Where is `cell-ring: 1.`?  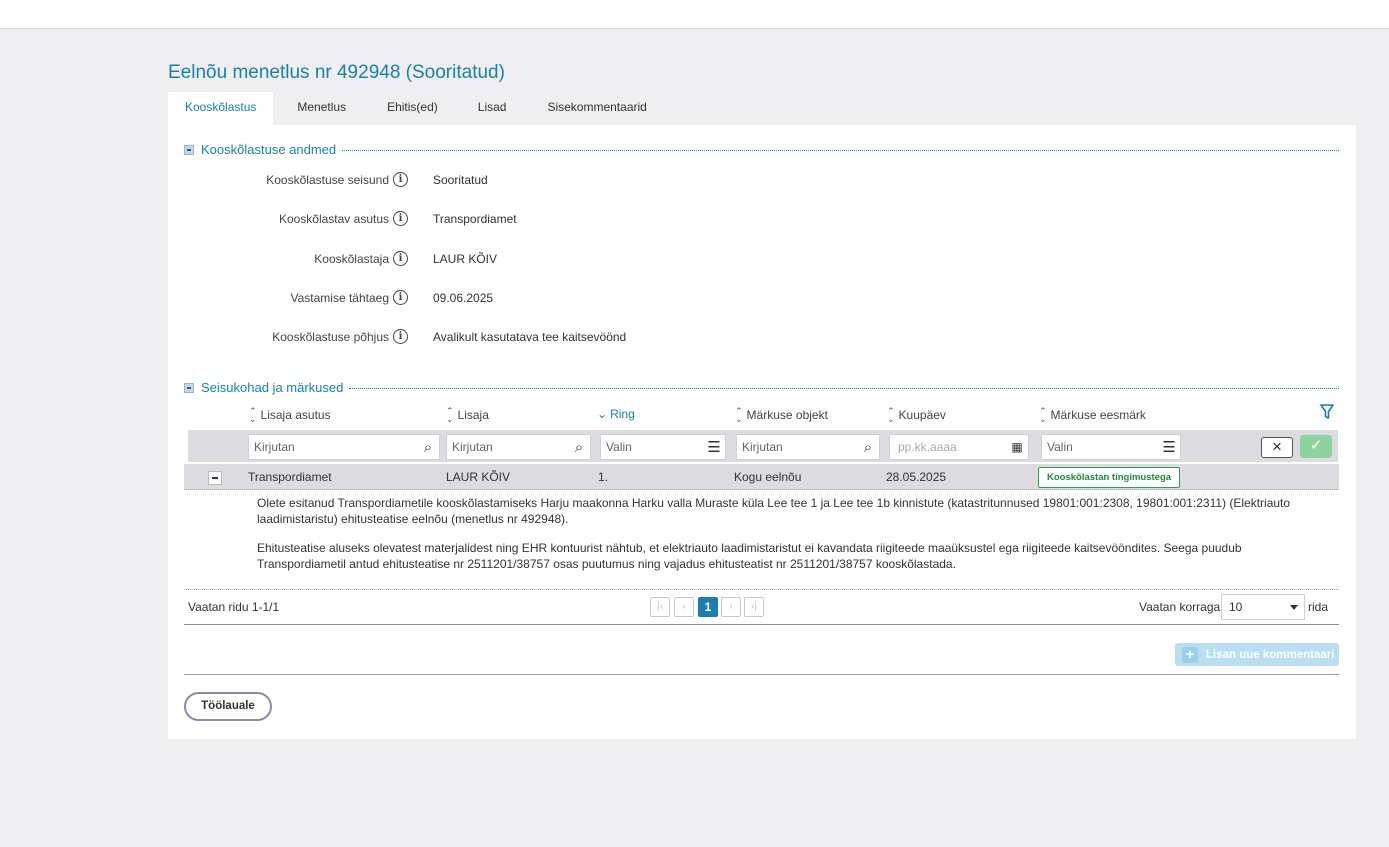 cell-ring: 1. is located at coordinates (603, 477).